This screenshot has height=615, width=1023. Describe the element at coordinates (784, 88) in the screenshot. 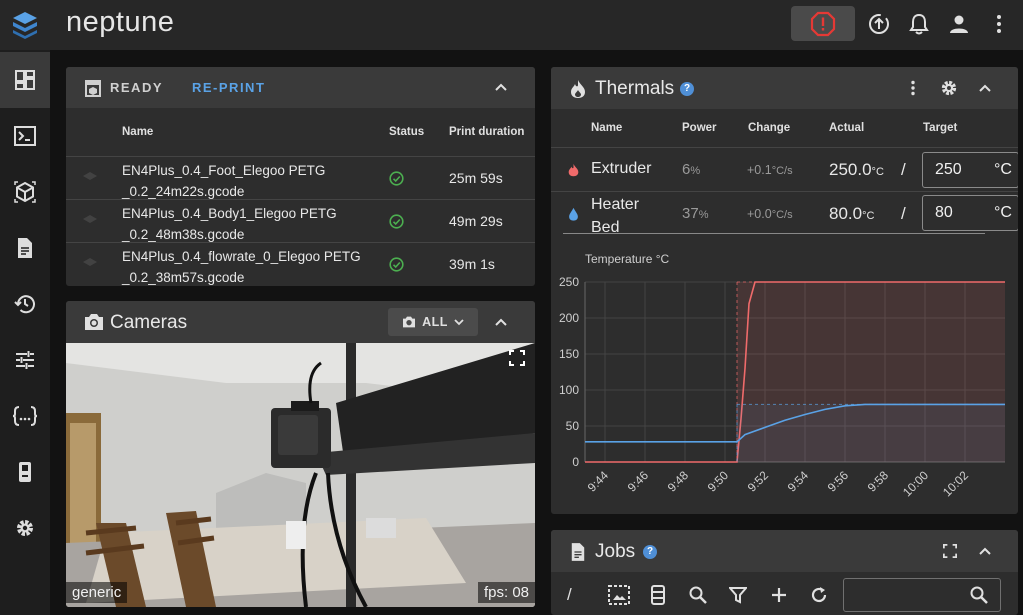

I see `thermals-card-header: Thermals ?` at that location.